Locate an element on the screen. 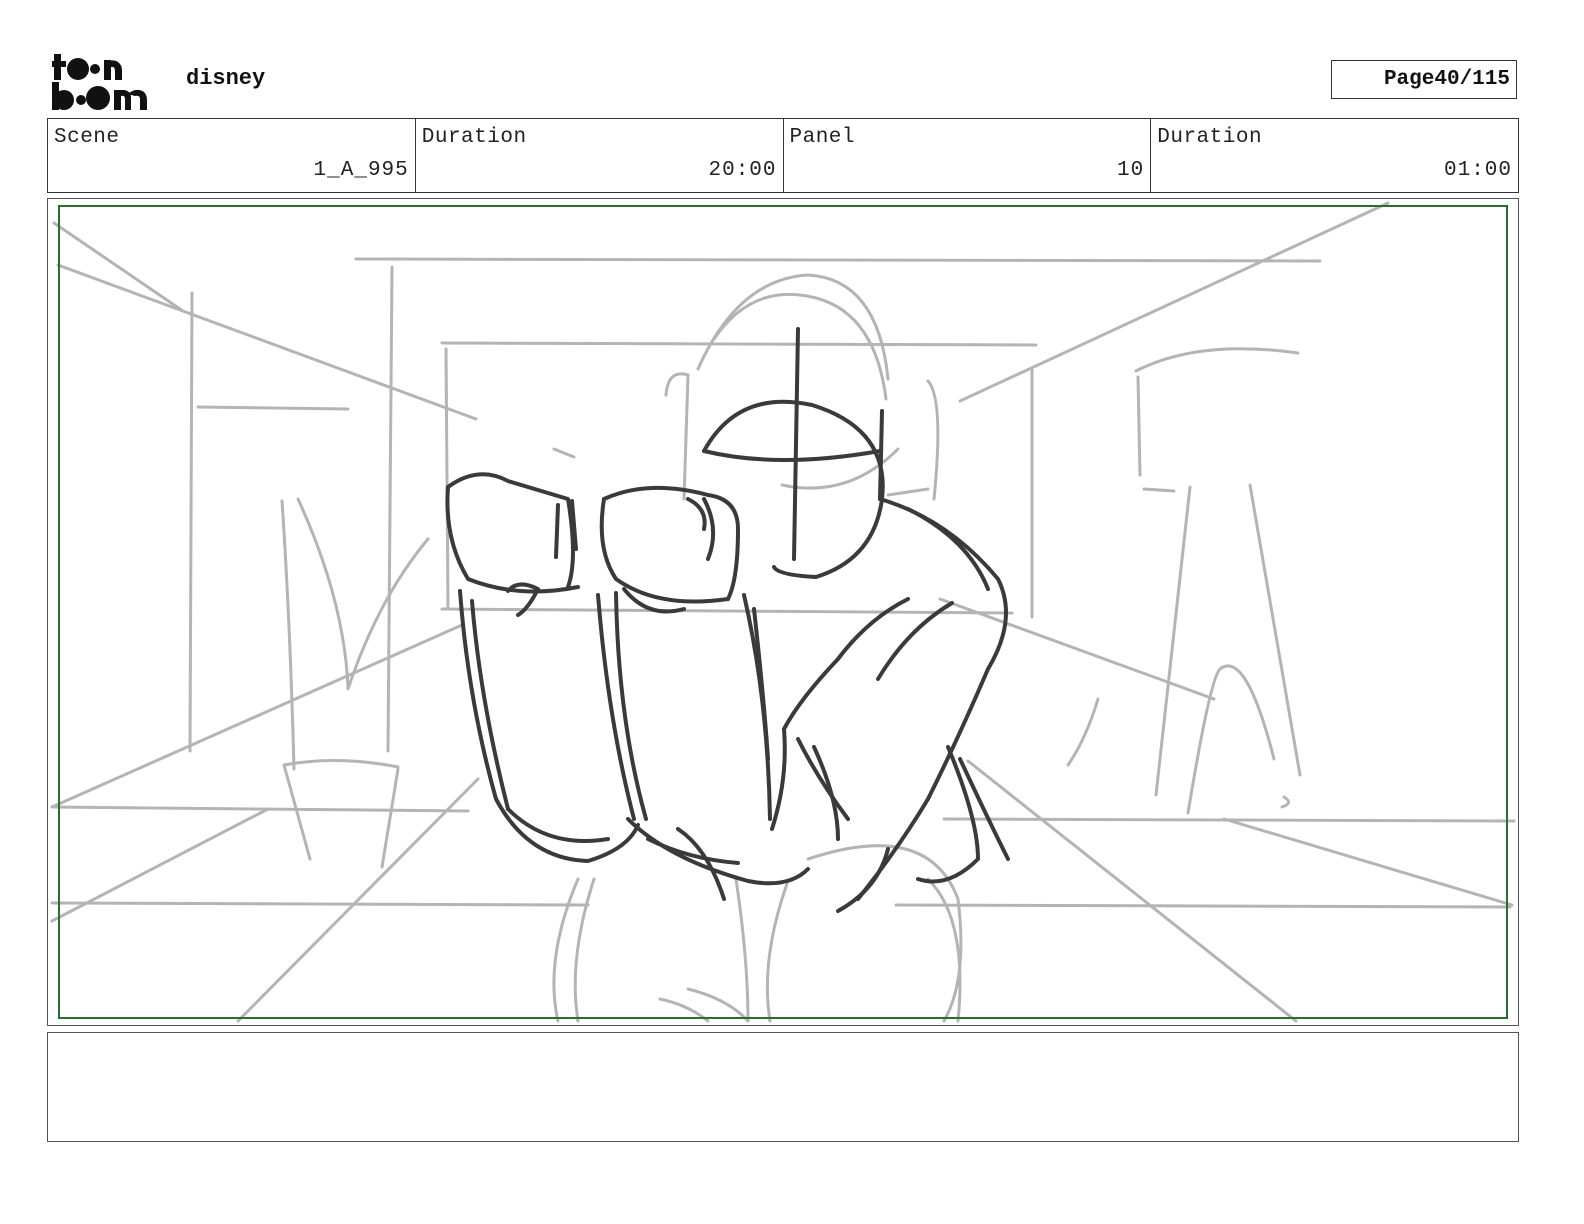 The height and width of the screenshot is (1224, 1584). scene-duration-value: 20:00 is located at coordinates (742, 170).